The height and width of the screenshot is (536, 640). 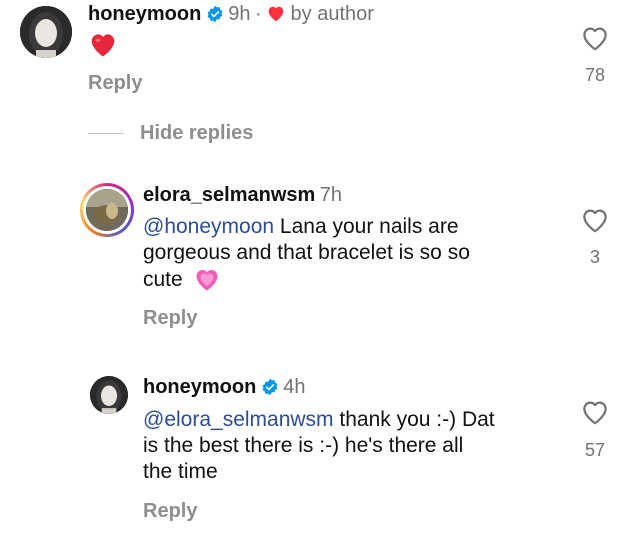 I want to click on username: elora_selmanwsm, so click(x=229, y=195).